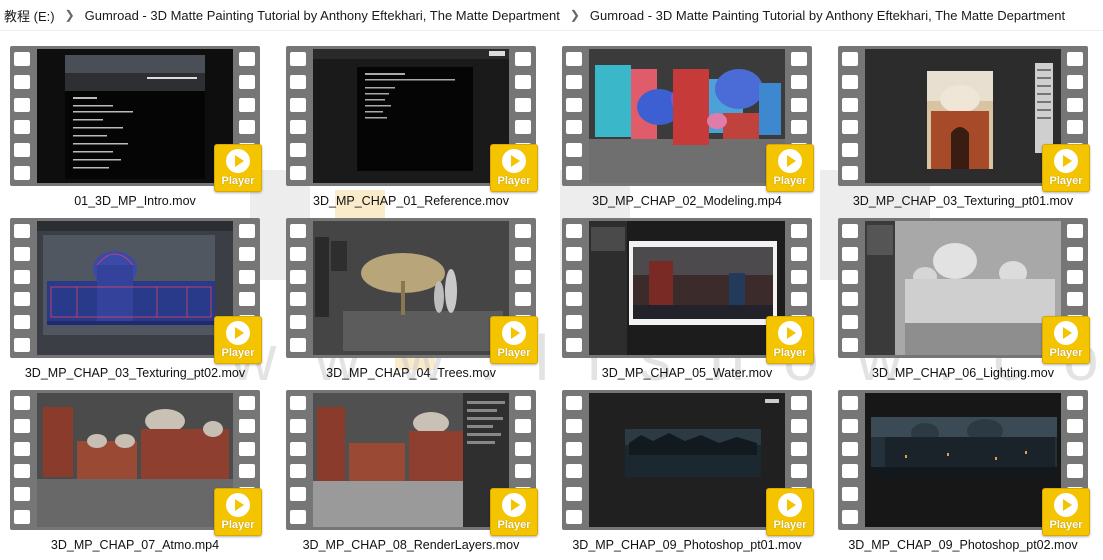 Image resolution: width=1103 pixels, height=560 pixels. I want to click on file-name: 3D_MP_CHAP_03_Texturing_pt01.mov, so click(960, 201).